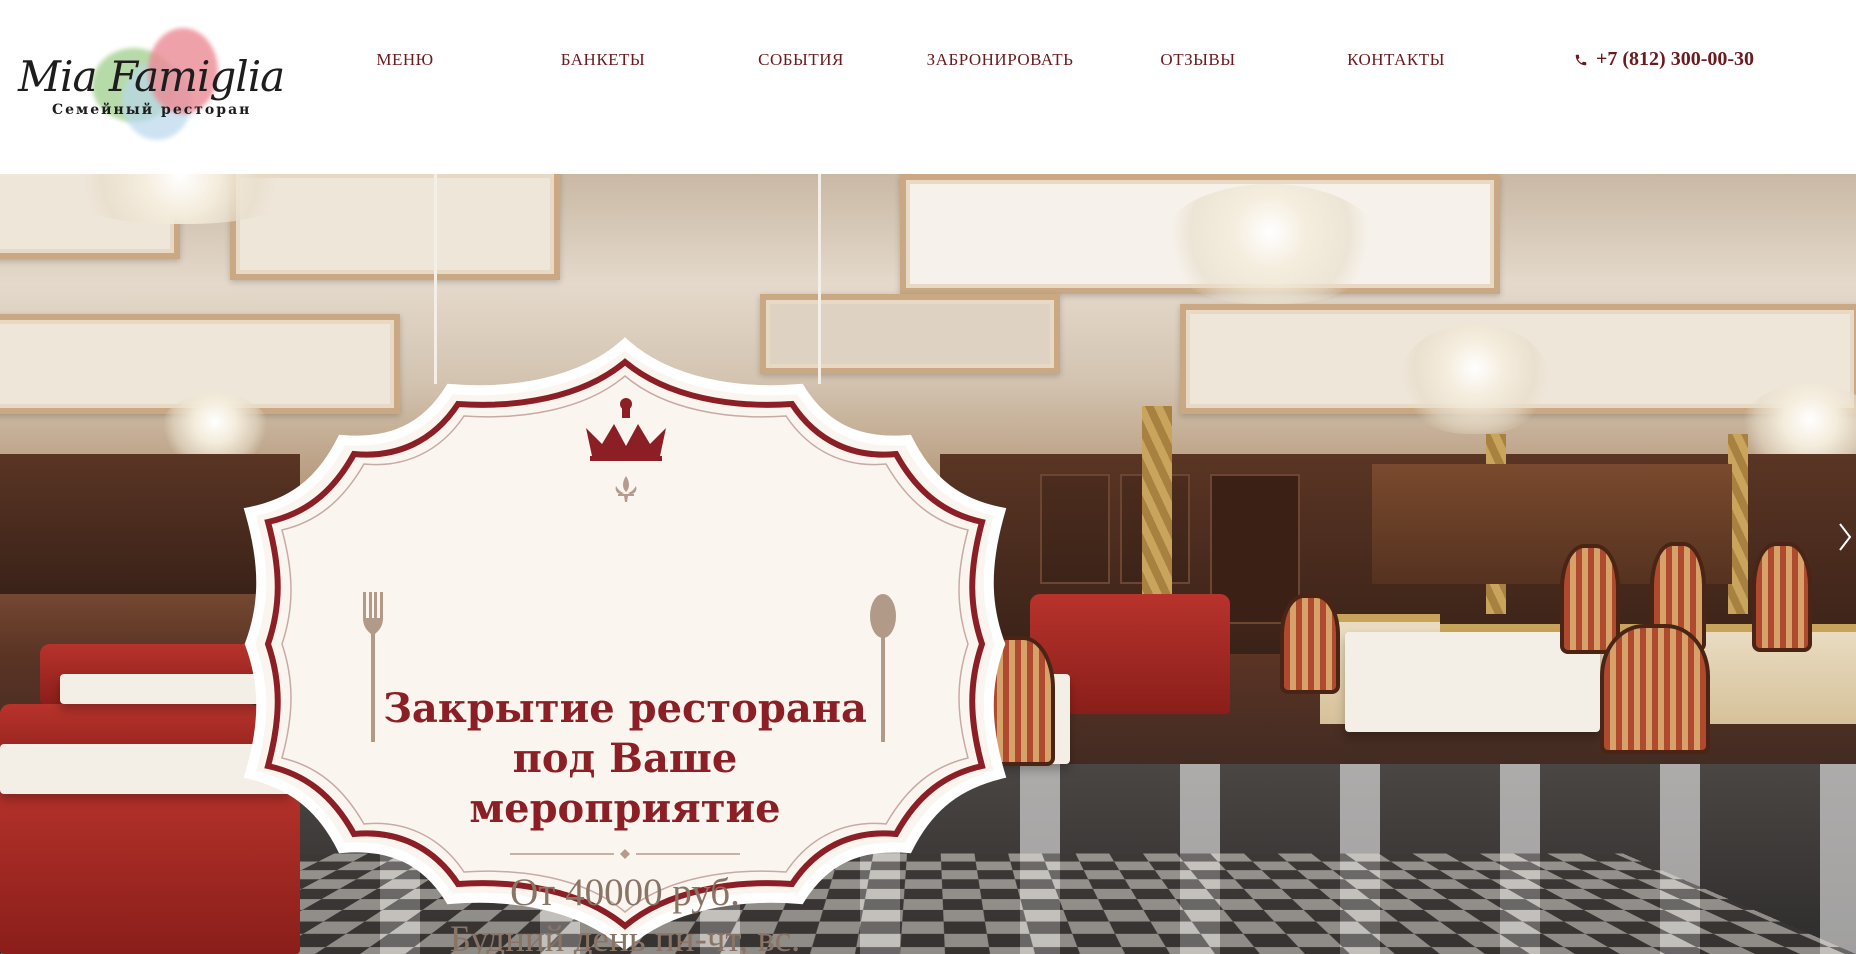 This screenshot has width=1856, height=954. I want to click on chevron-right-icon, so click(1845, 537).